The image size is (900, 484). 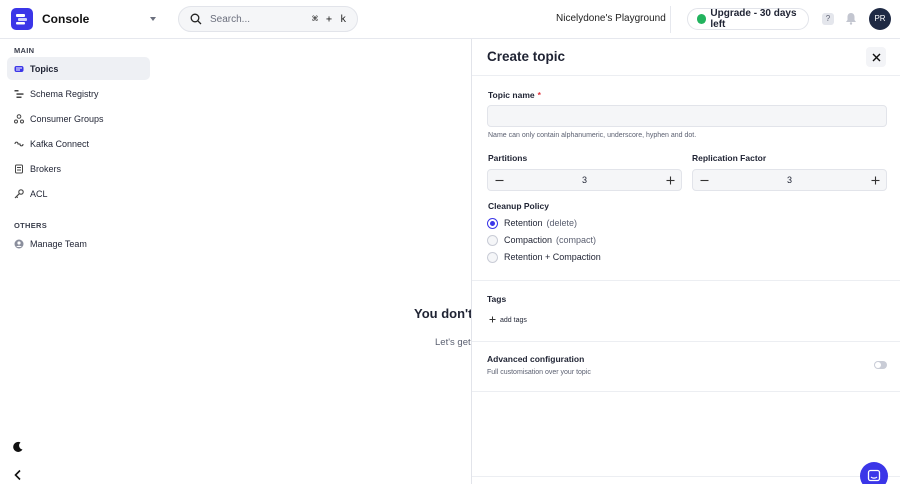 What do you see at coordinates (514, 95) in the screenshot?
I see `topic-name-label: Topic name *` at bounding box center [514, 95].